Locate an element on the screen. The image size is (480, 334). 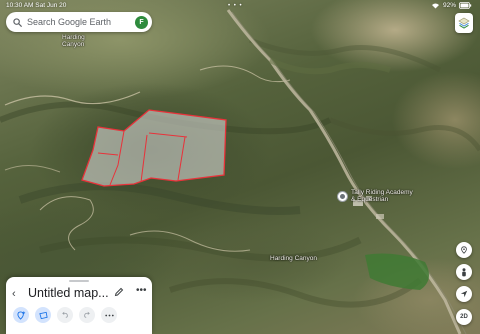
tool-more-button is located at coordinates (109, 315).